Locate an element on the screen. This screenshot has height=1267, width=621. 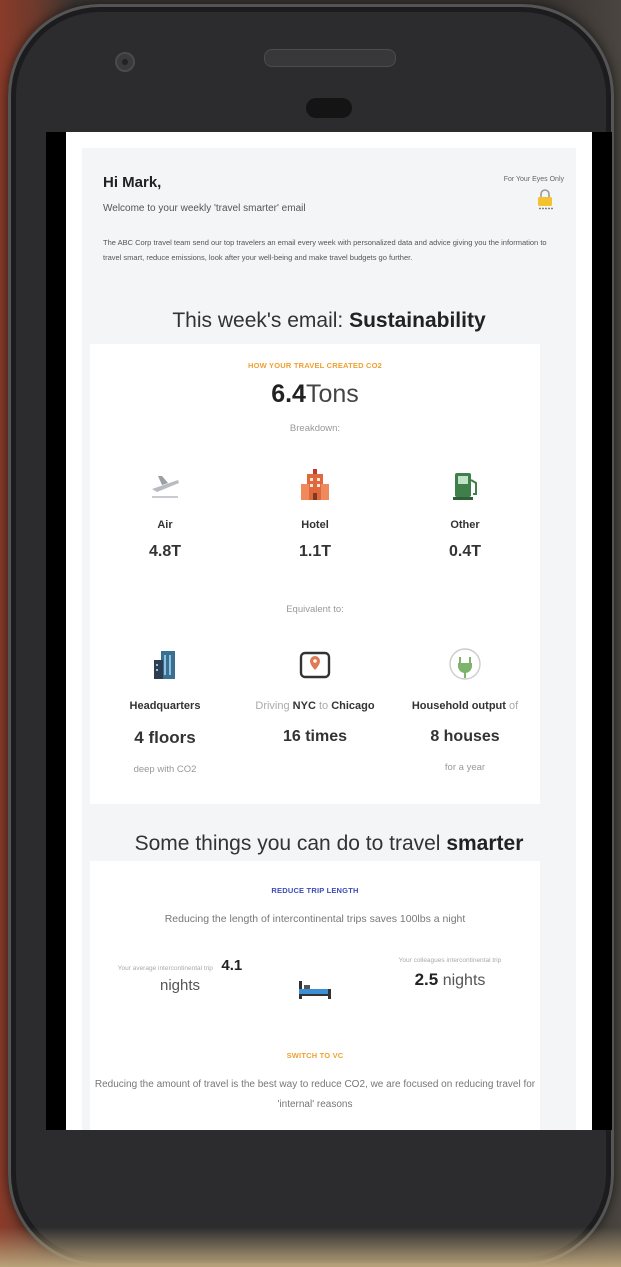
colleague-trip-unit: nights is located at coordinates (464, 980).